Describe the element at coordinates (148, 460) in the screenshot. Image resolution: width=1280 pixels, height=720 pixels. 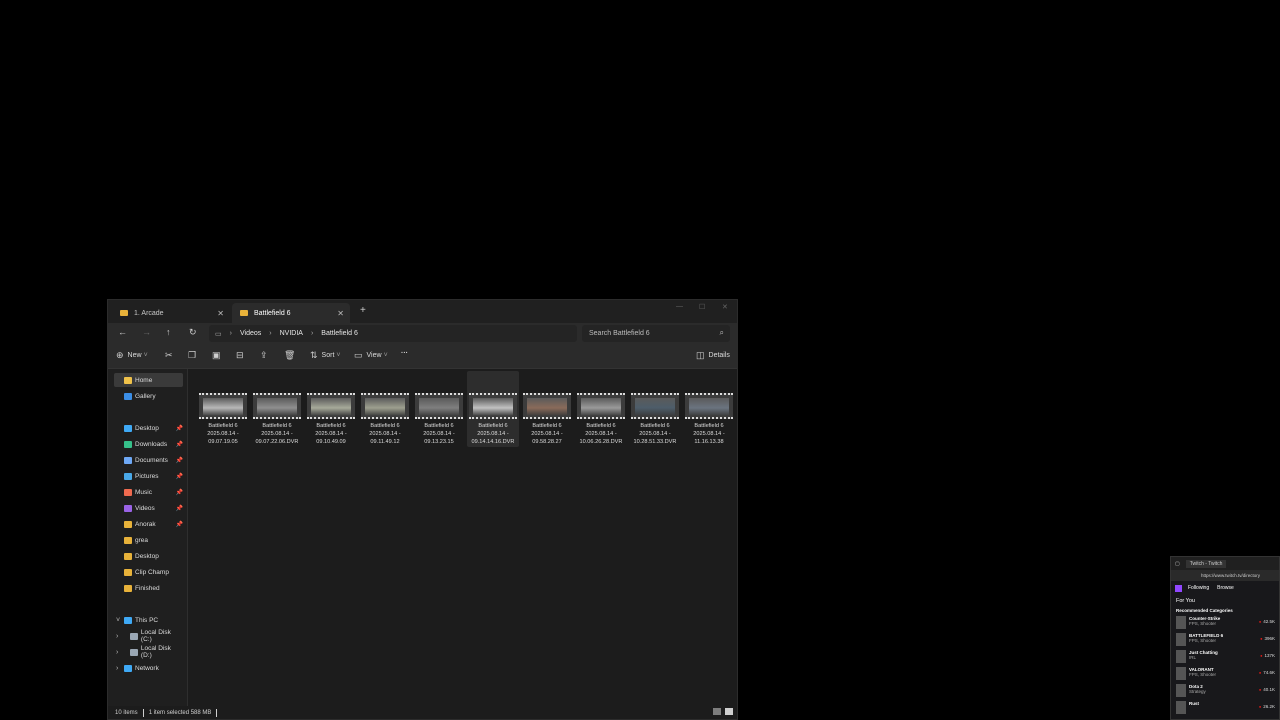
I see `sidebar-item-documents: Documents 📌` at that location.